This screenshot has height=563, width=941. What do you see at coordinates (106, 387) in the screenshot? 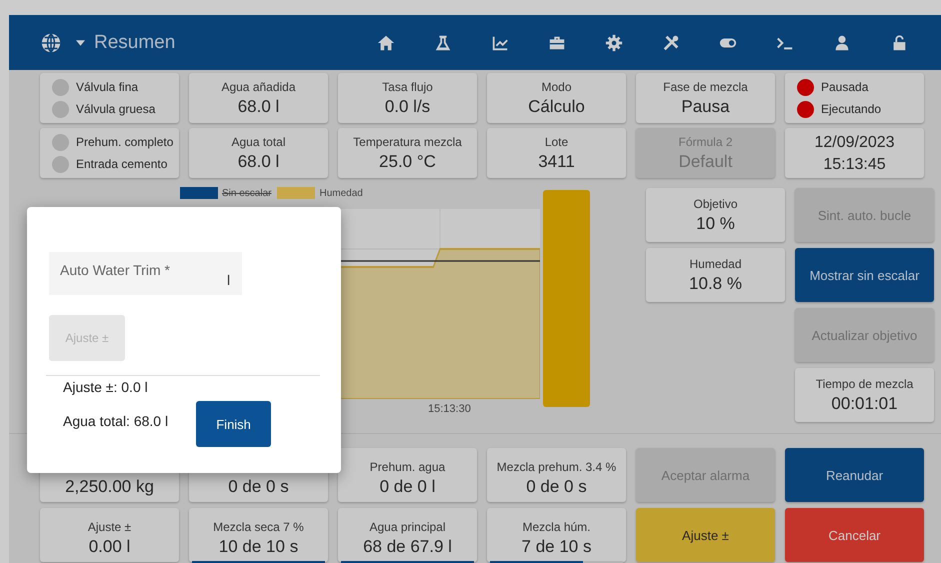
I see `summary-text: Ajuste ±: 0.0 l` at bounding box center [106, 387].